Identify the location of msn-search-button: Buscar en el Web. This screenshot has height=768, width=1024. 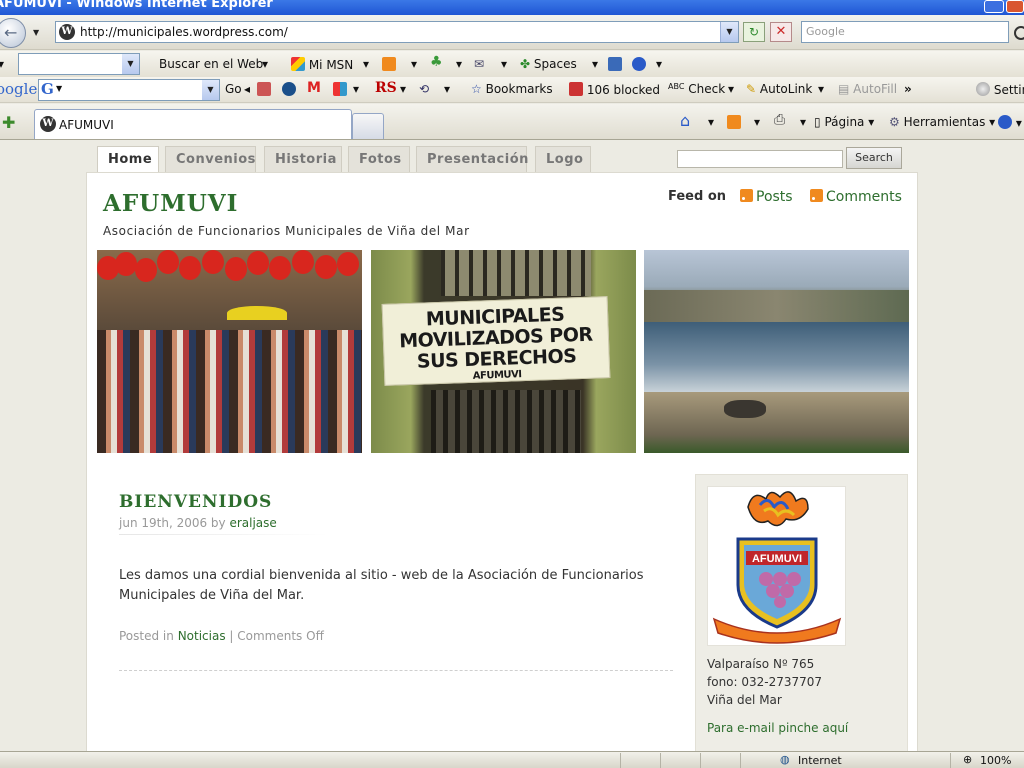
(211, 64).